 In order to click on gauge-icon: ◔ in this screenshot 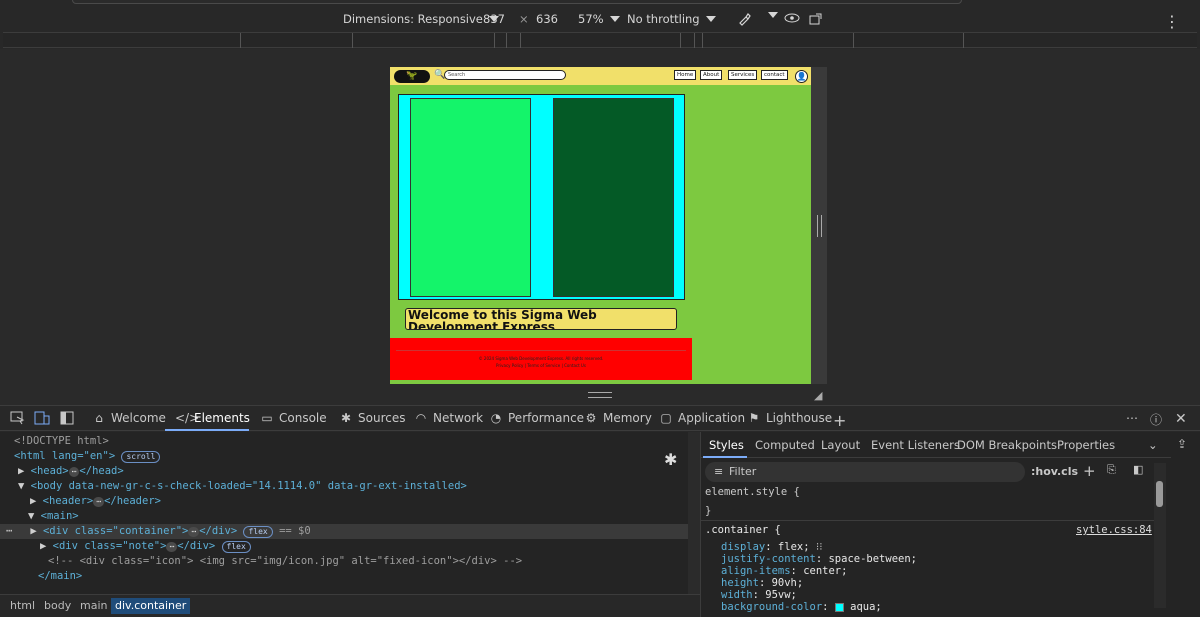, I will do `click(496, 418)`.